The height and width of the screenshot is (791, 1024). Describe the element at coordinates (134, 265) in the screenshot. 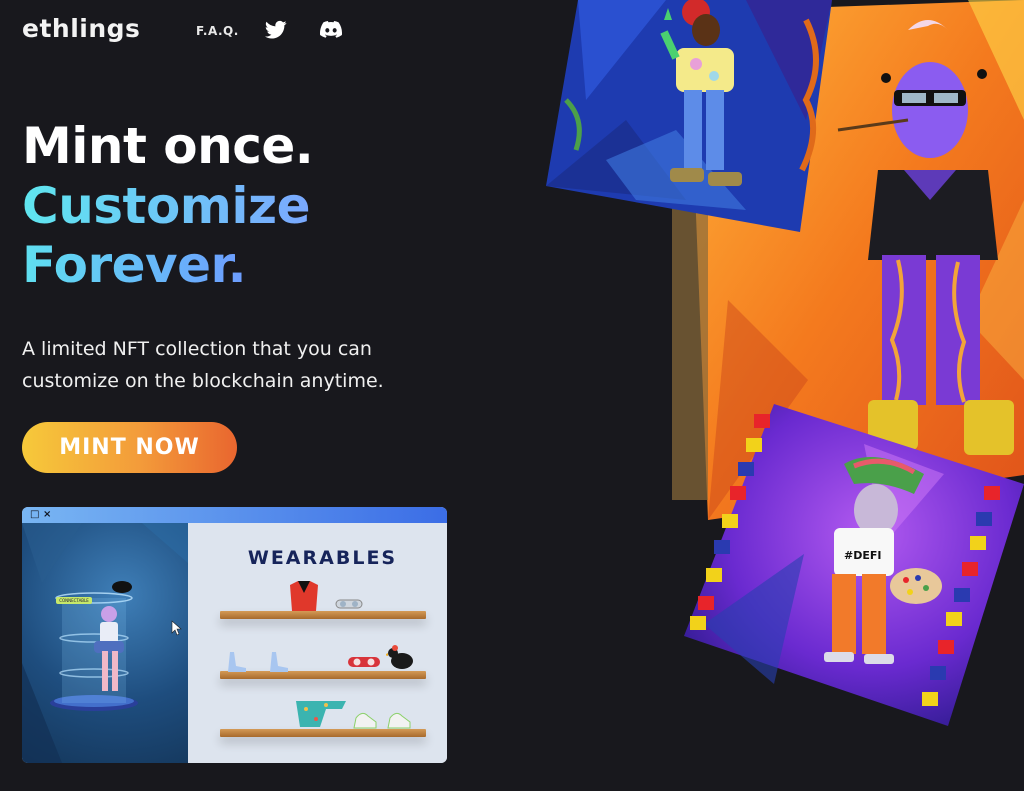

I see `hero-heading-line3: Forever.` at that location.